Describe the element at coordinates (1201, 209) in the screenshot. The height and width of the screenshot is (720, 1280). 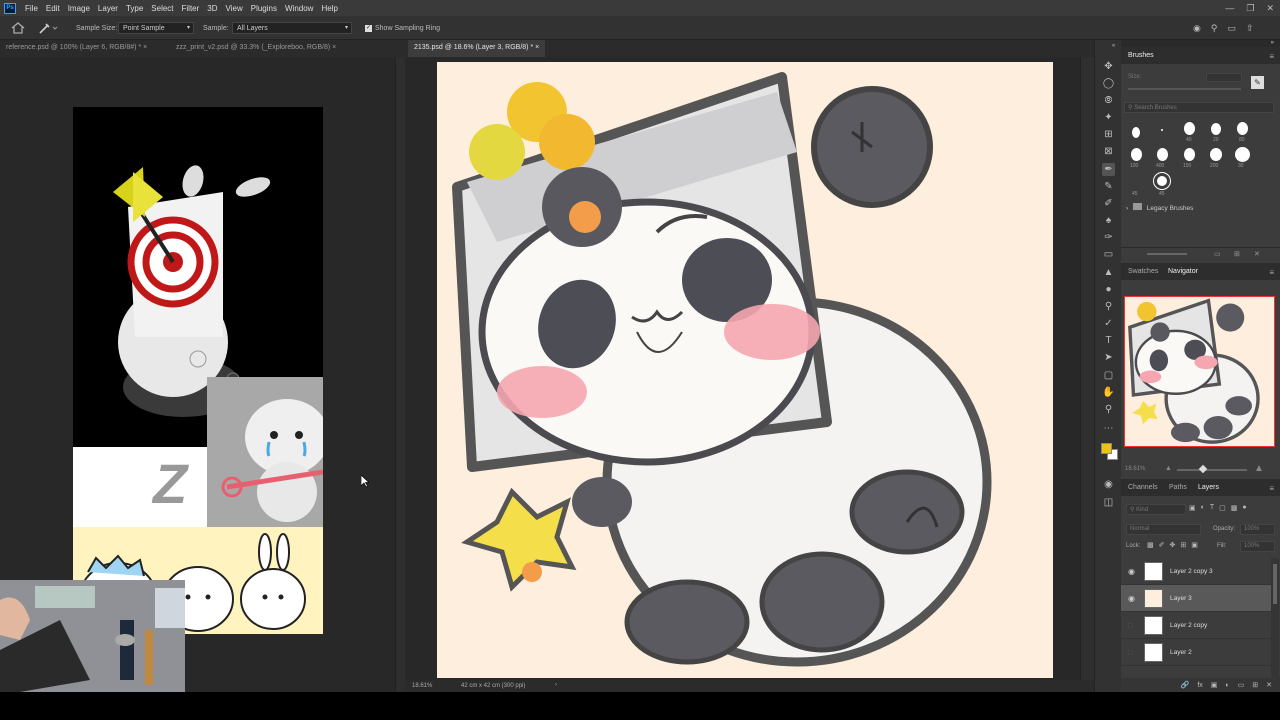
I see `legacy-brushes-folder: › Legacy Brushes` at that location.